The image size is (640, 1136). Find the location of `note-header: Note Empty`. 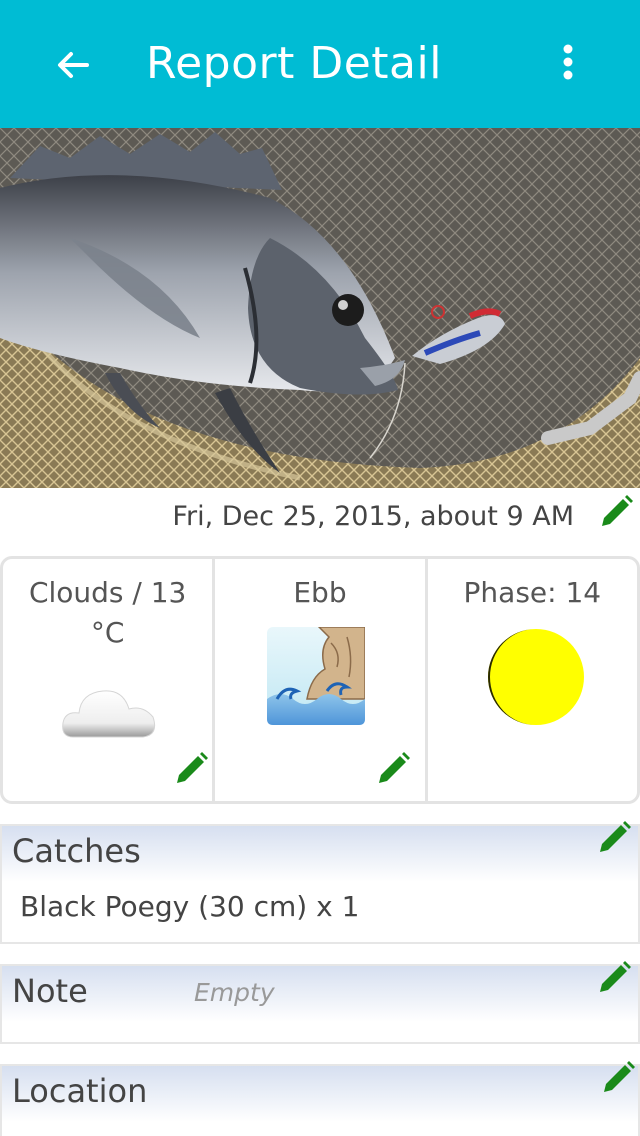

note-header: Note Empty is located at coordinates (320, 994).